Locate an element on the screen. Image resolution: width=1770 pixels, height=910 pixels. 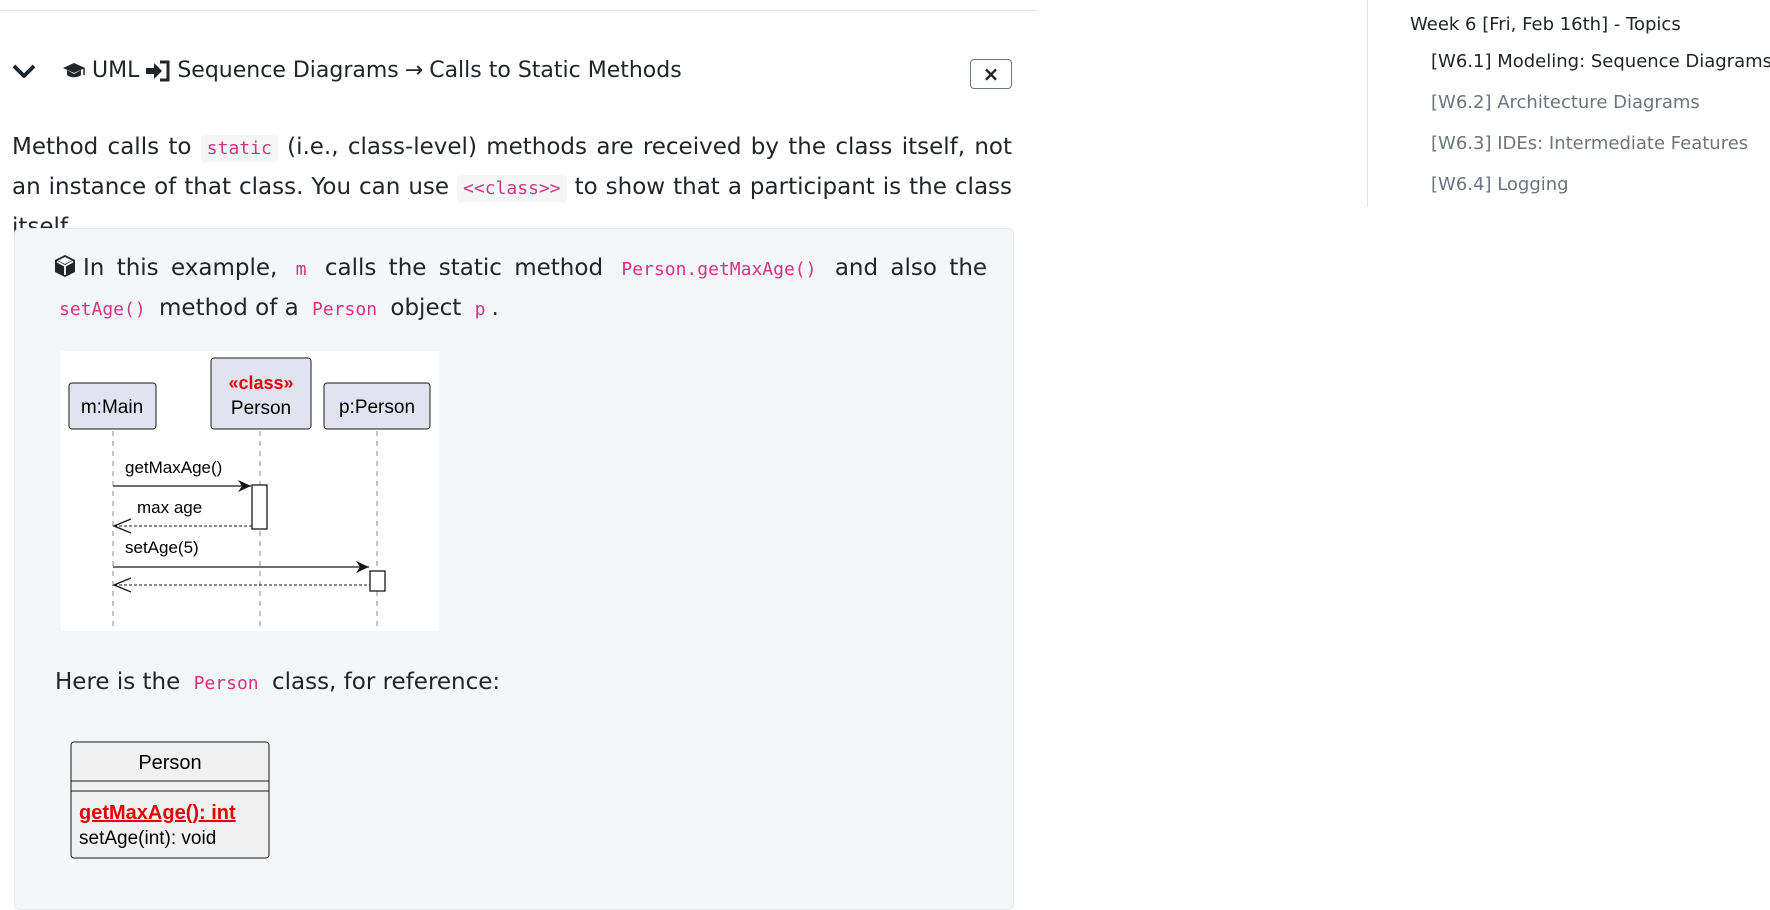
close-button: × is located at coordinates (991, 74).